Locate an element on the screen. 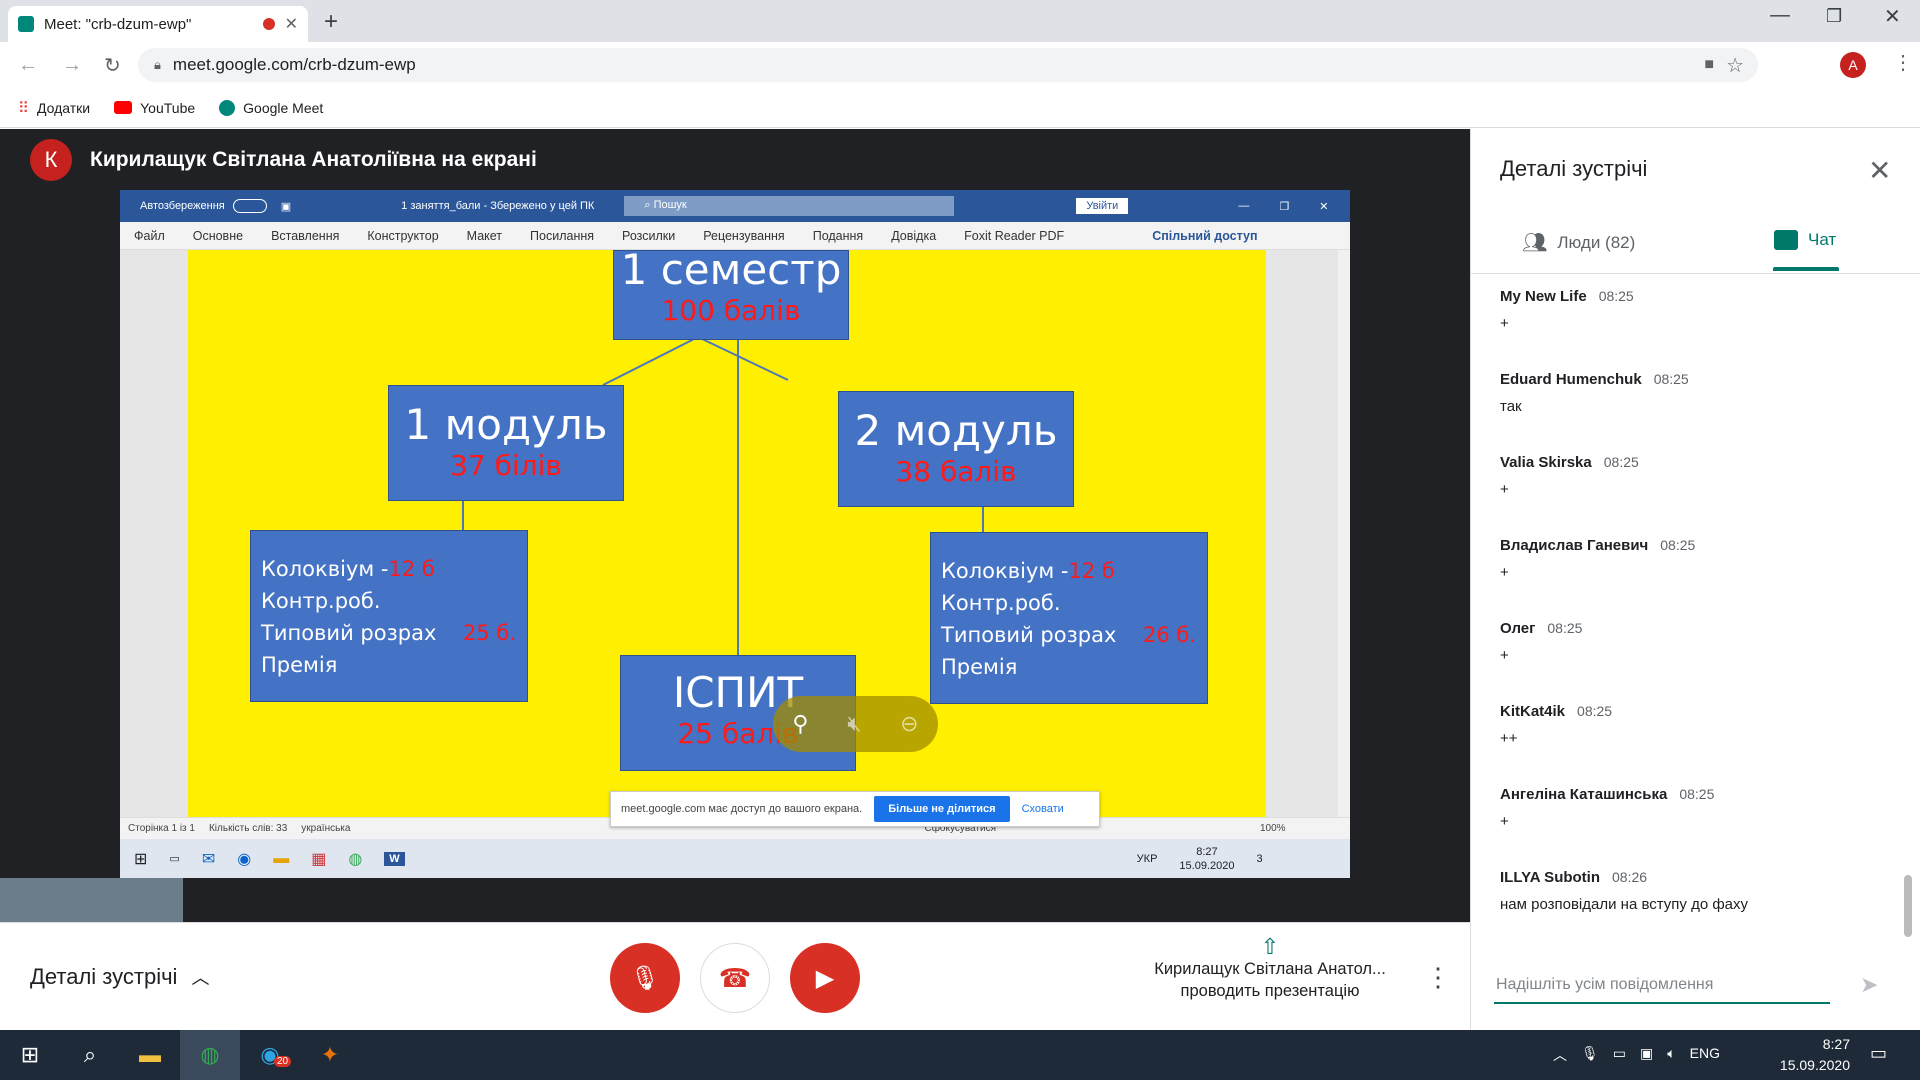 The image size is (1920, 1080). star-icon: ☆ is located at coordinates (1735, 65).